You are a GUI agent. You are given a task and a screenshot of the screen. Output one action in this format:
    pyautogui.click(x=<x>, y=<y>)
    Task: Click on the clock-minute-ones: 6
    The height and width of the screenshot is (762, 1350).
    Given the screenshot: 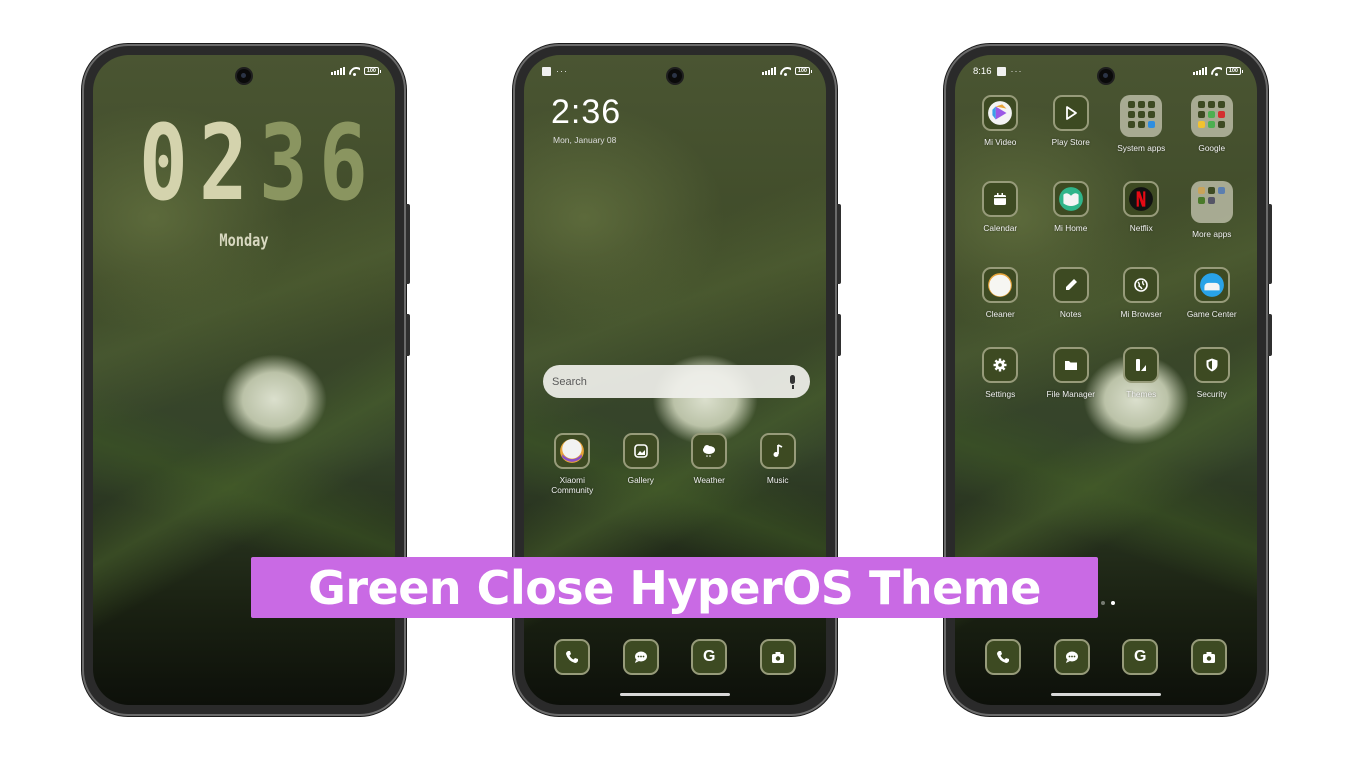 What is the action you would take?
    pyautogui.click(x=343, y=163)
    